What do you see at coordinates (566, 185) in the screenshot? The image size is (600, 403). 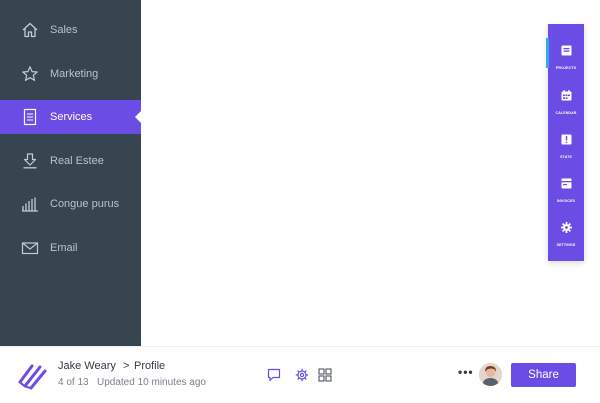 I see `invoices-icon` at bounding box center [566, 185].